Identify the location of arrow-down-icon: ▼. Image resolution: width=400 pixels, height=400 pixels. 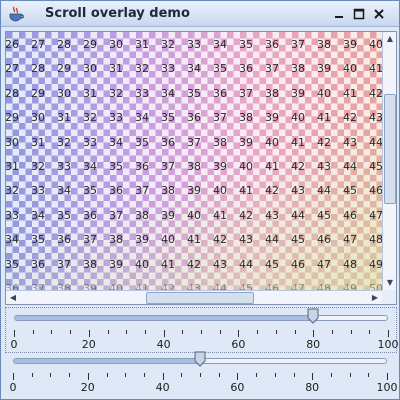
(389, 283).